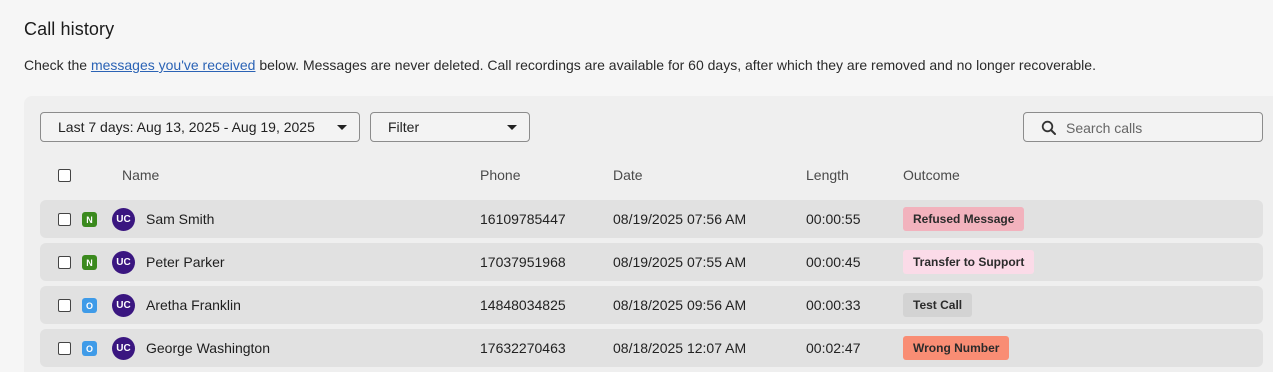 This screenshot has width=1273, height=372. I want to click on column-header-phone: Phone, so click(500, 175).